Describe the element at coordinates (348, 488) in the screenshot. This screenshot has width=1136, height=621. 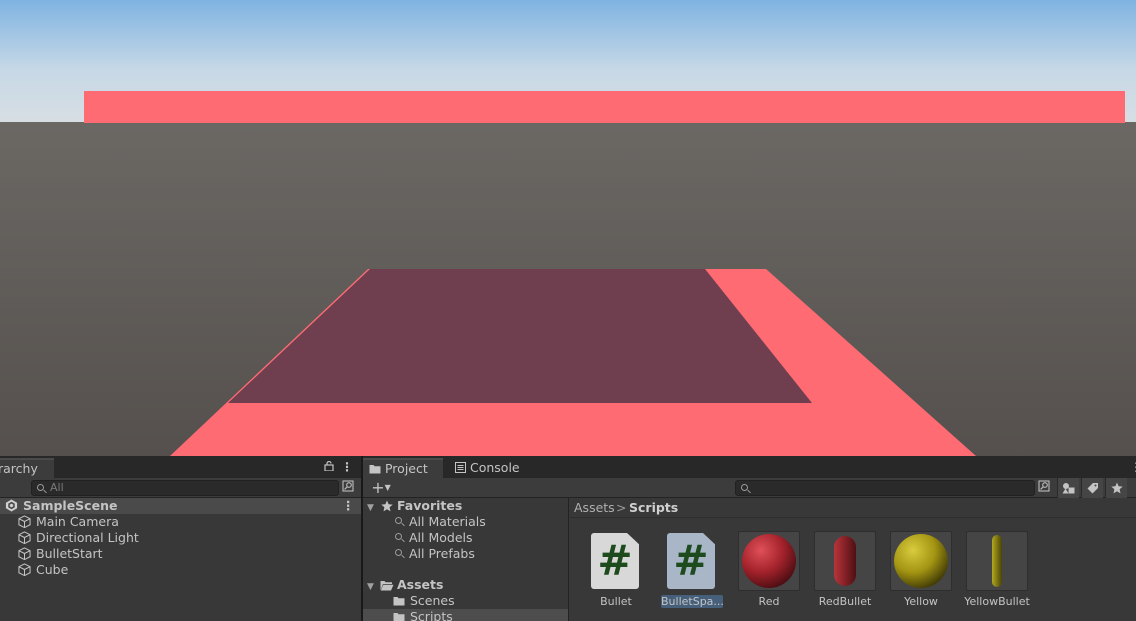
I see `scene-search-icon` at that location.